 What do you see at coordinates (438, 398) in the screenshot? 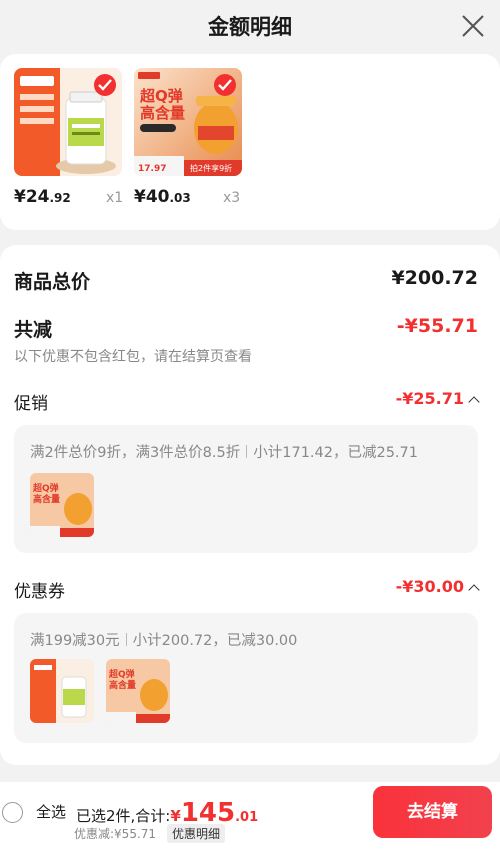
I see `promotion-toggle: -¥25.71` at bounding box center [438, 398].